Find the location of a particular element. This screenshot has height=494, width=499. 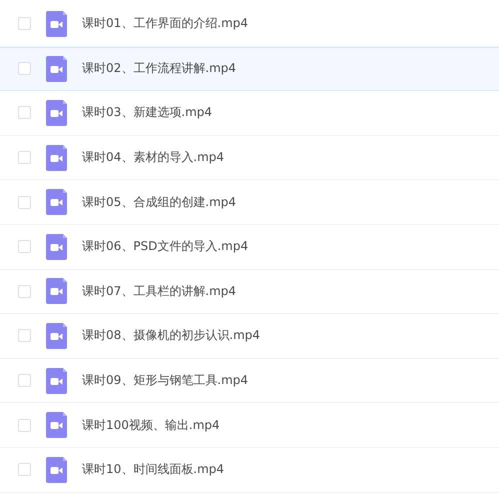

file-name: 课时07、工具栏的讲解.mp4 is located at coordinates (159, 291).